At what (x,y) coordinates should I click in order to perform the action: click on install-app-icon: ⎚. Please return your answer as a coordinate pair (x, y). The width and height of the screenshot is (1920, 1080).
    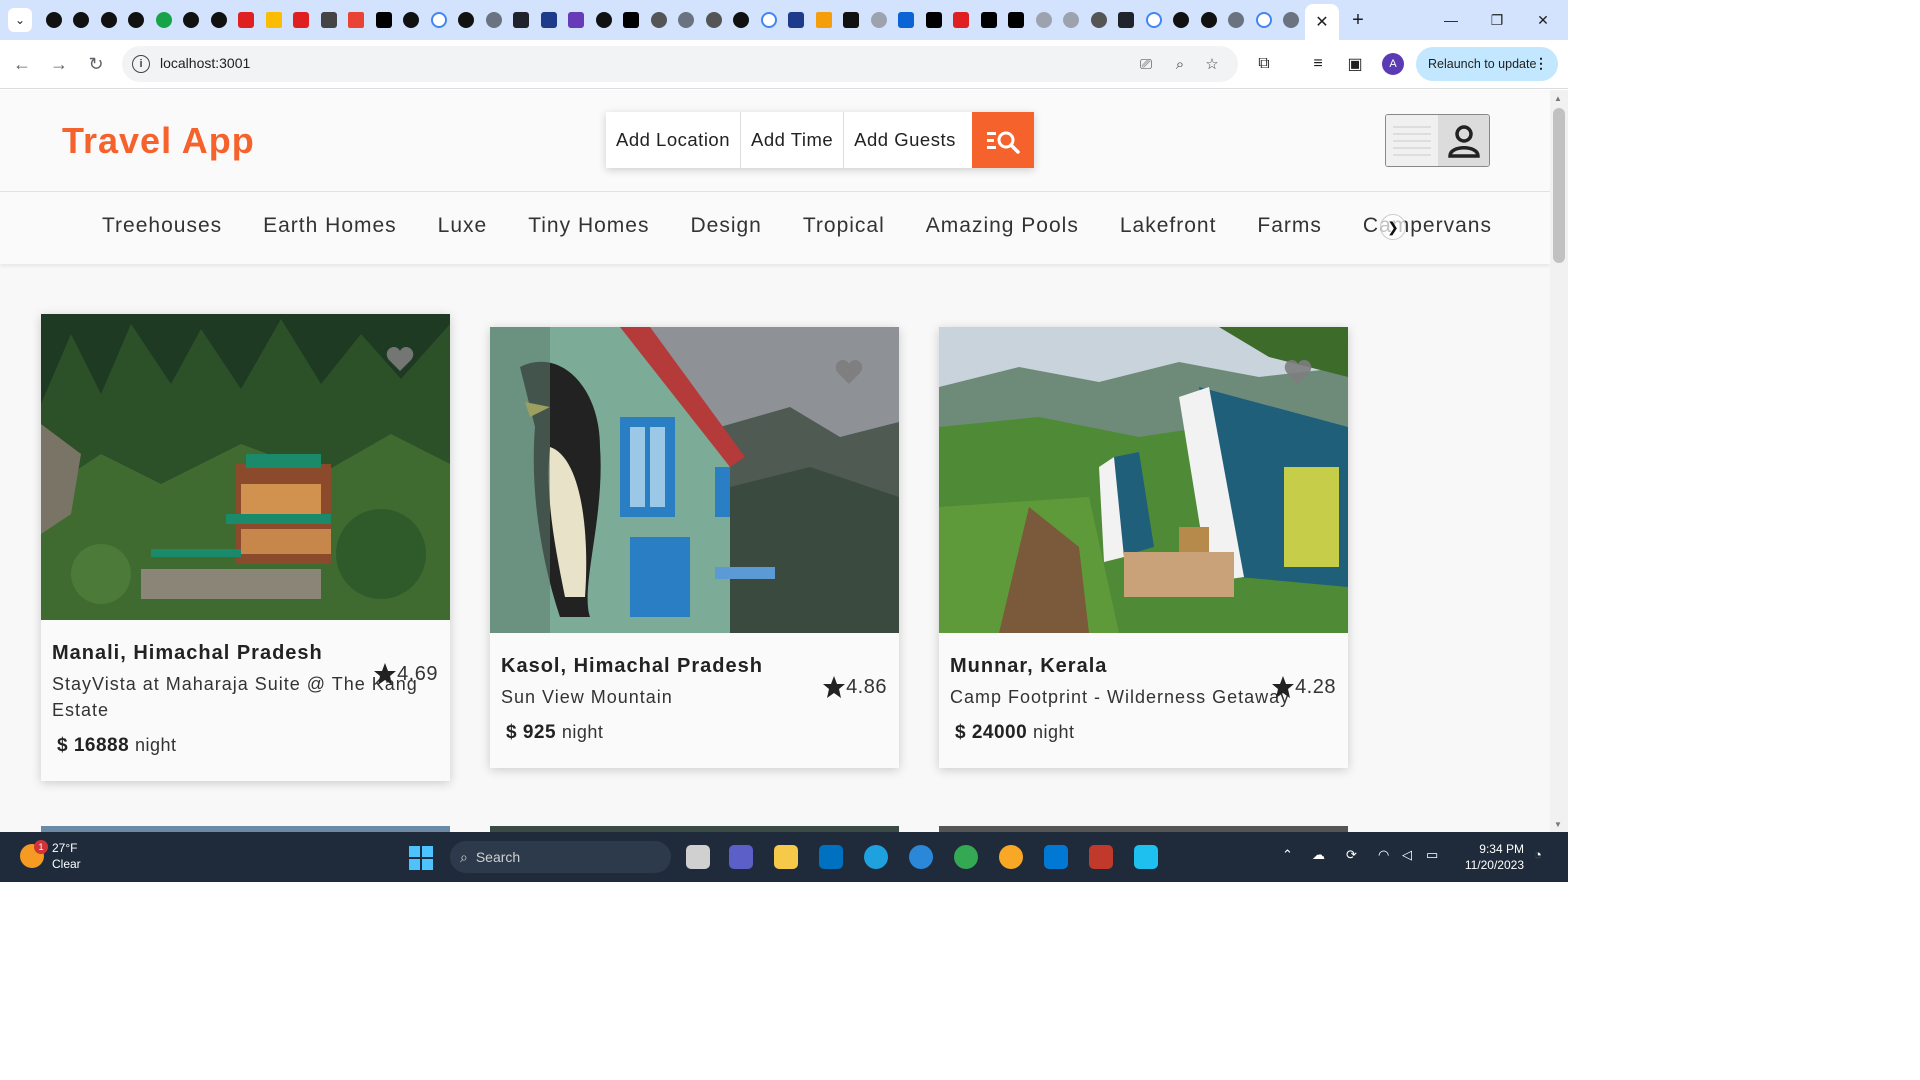
    Looking at the image, I should click on (1146, 64).